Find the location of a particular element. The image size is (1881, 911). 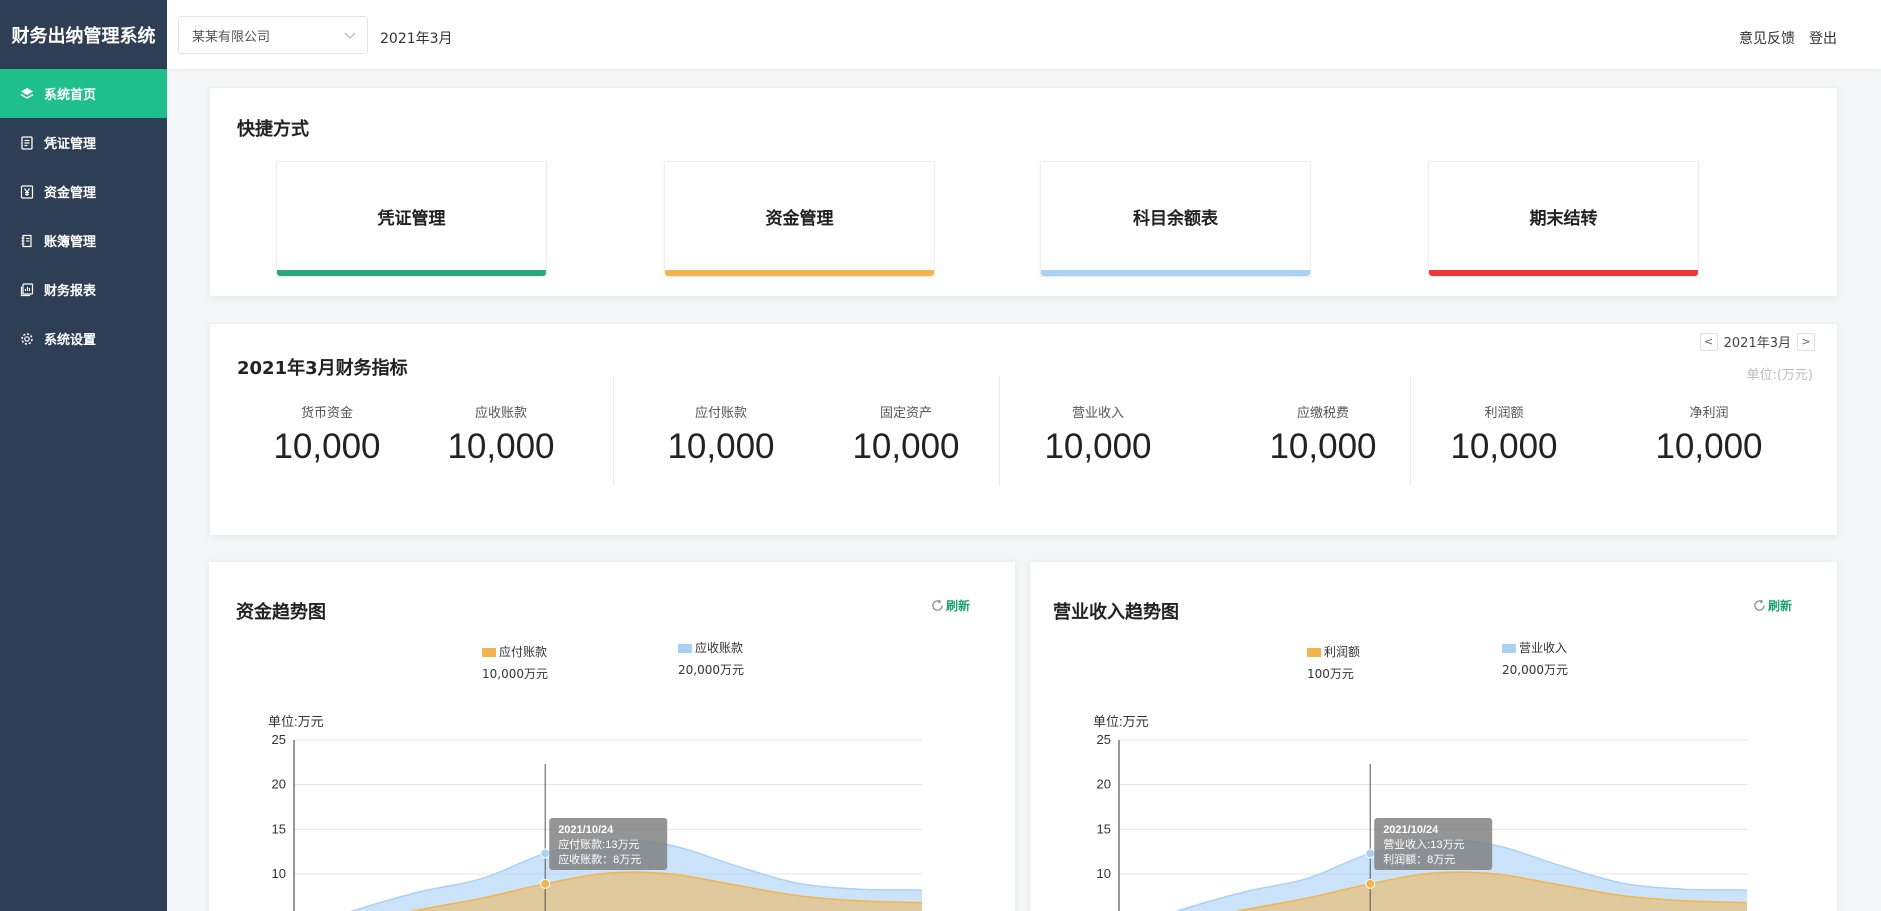

sidebar-item-3: 账簿管理 is located at coordinates (83, 240).